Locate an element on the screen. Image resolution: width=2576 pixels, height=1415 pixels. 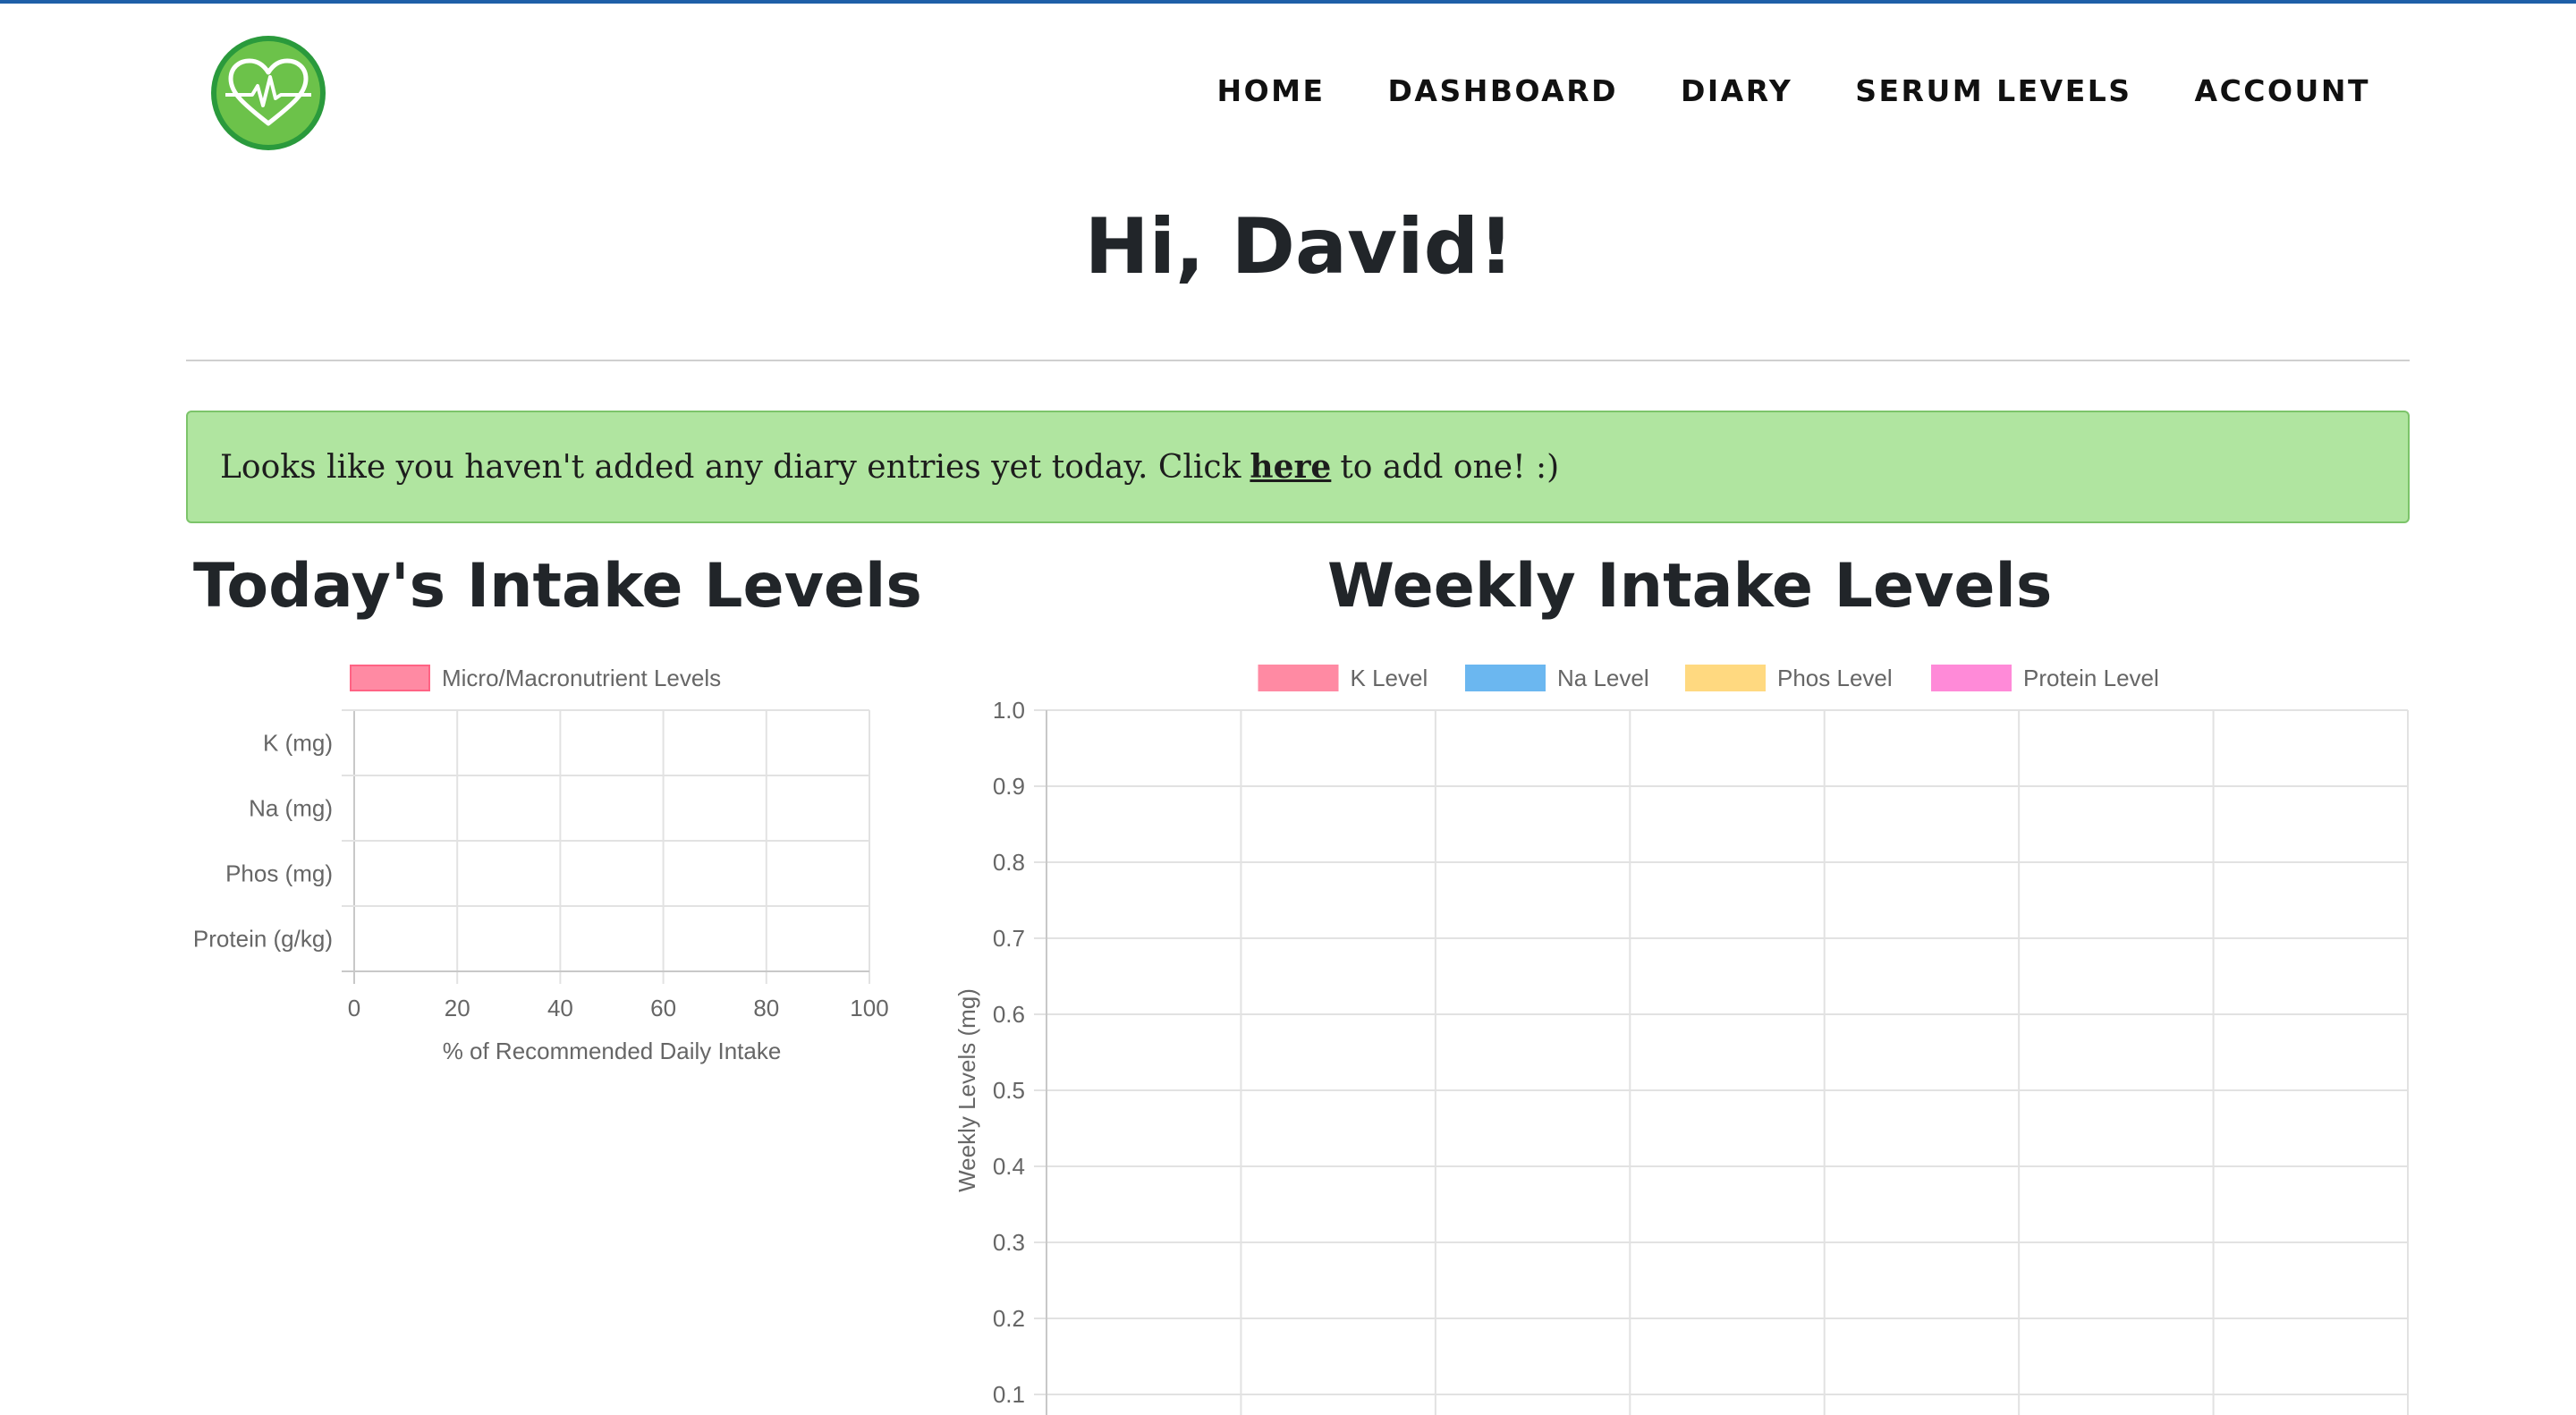
logo is located at coordinates (268, 93).